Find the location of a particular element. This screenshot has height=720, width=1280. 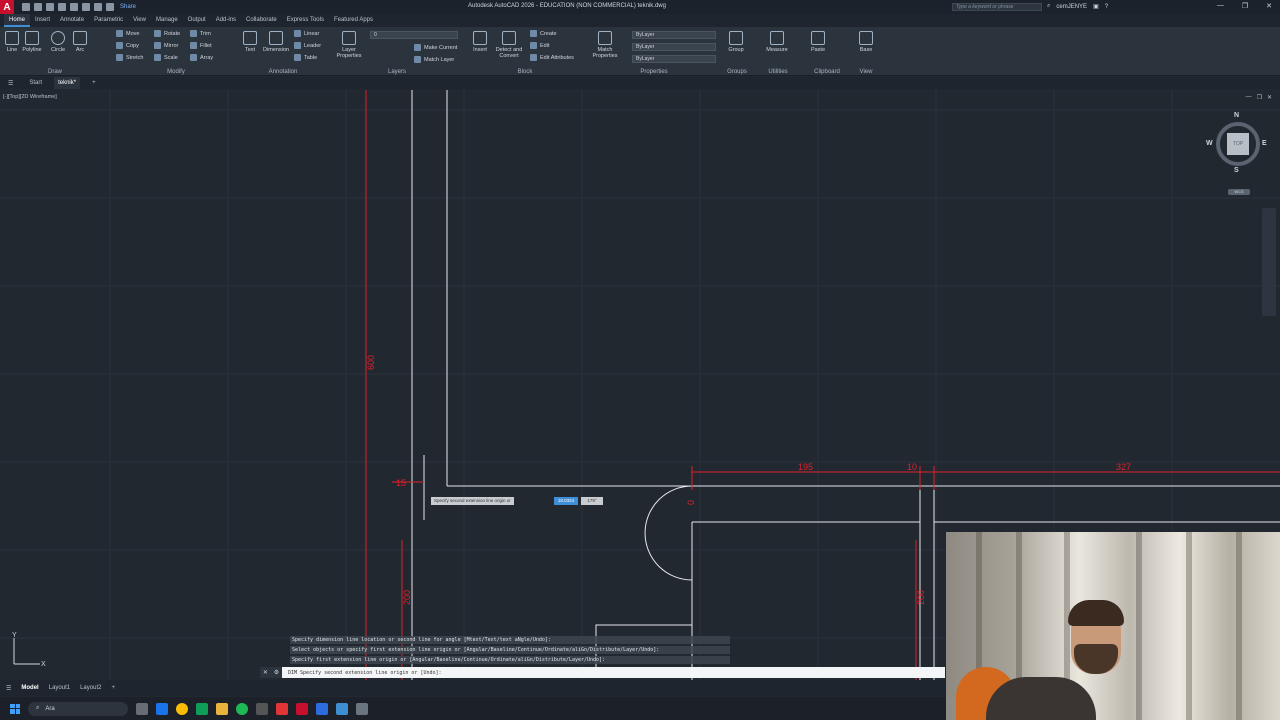

match-layer-tool: Match Layer is located at coordinates (434, 59).